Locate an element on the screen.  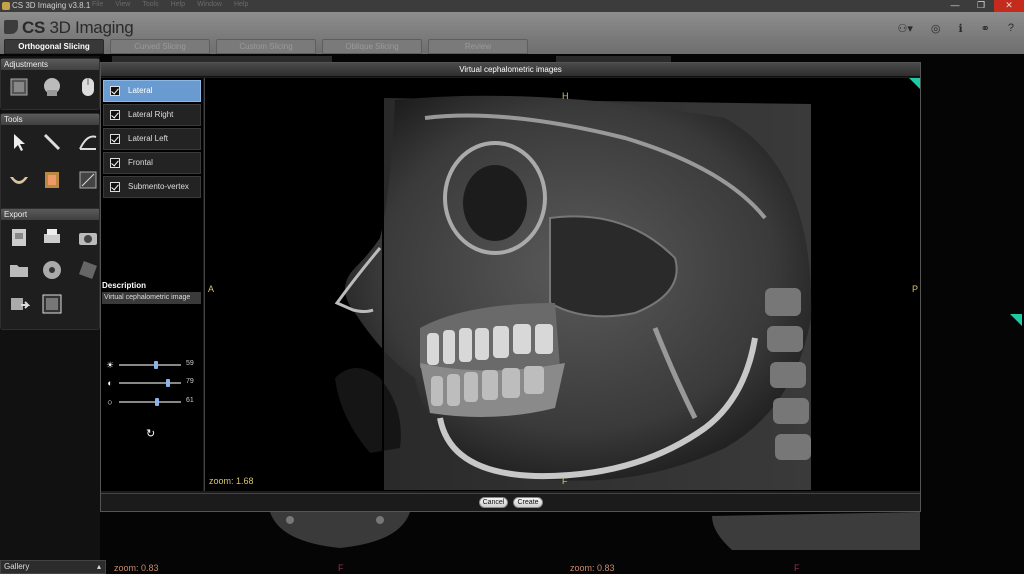
mouse-icon is located at coordinates (88, 87).